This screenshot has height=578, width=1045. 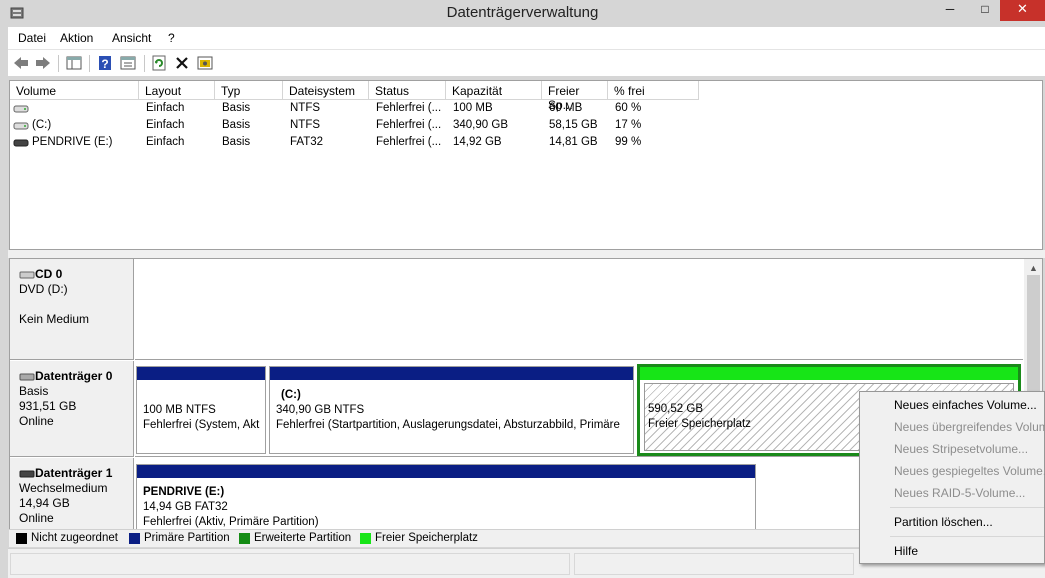 What do you see at coordinates (1033, 268) in the screenshot?
I see `scroll-up-arrow-icon: ▲` at bounding box center [1033, 268].